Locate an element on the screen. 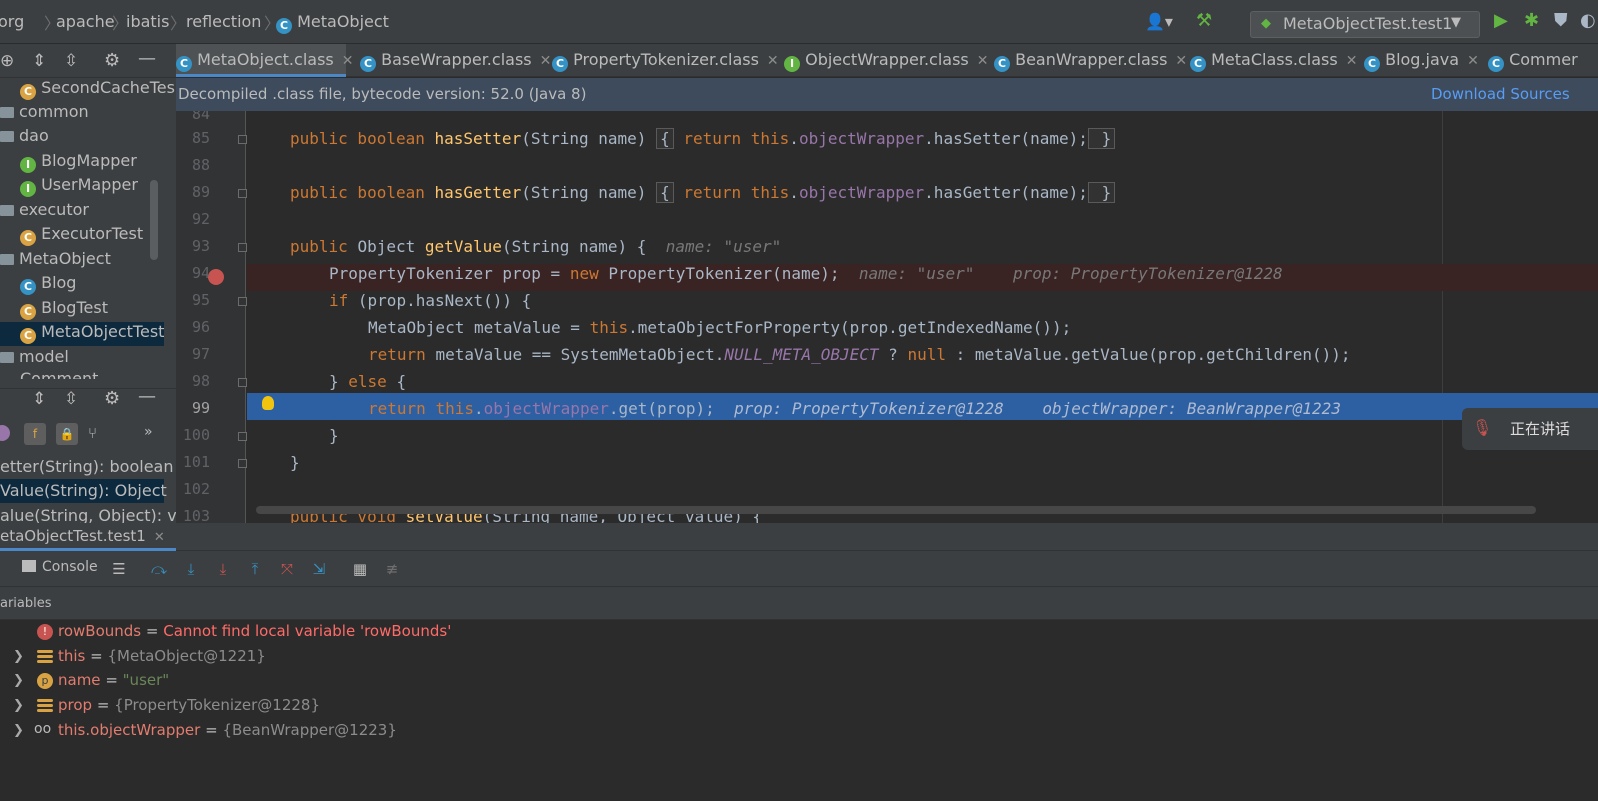  user-icon: 👤▾ is located at coordinates (1159, 21).